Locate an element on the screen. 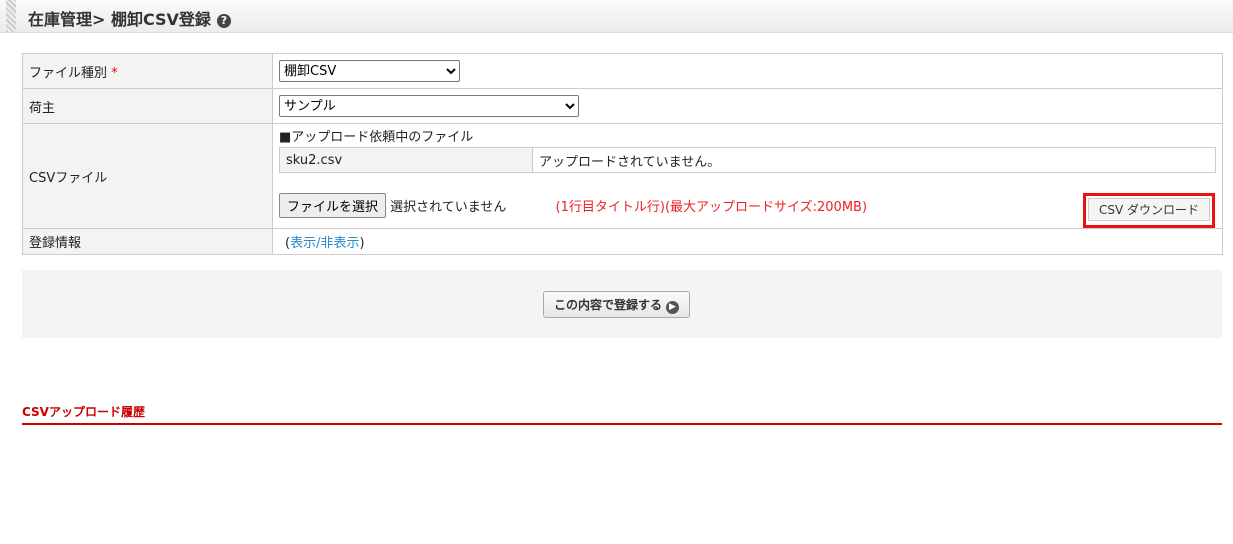 This screenshot has height=544, width=1233. pending-table: sku2.csv アップロードされていません。 is located at coordinates (747, 160).